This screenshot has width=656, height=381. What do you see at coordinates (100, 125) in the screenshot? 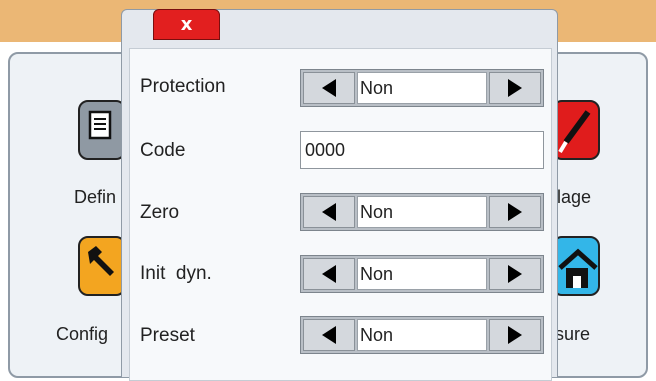
I see `document-icon` at bounding box center [100, 125].